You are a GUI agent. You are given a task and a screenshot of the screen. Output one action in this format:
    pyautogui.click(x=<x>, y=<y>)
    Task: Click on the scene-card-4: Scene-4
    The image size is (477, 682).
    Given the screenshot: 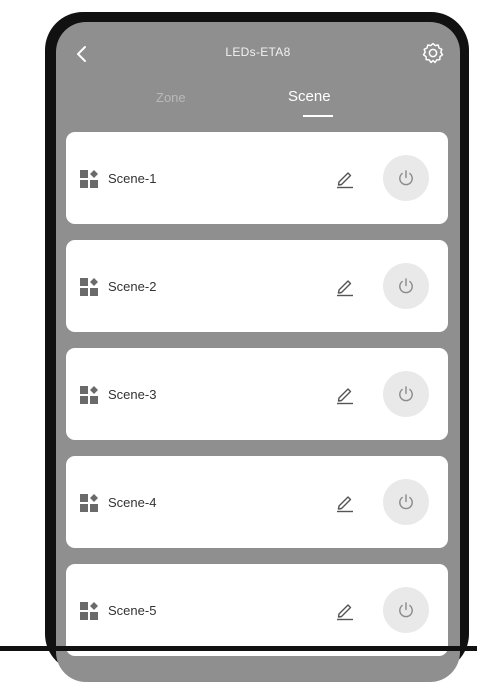 What is the action you would take?
    pyautogui.click(x=257, y=502)
    